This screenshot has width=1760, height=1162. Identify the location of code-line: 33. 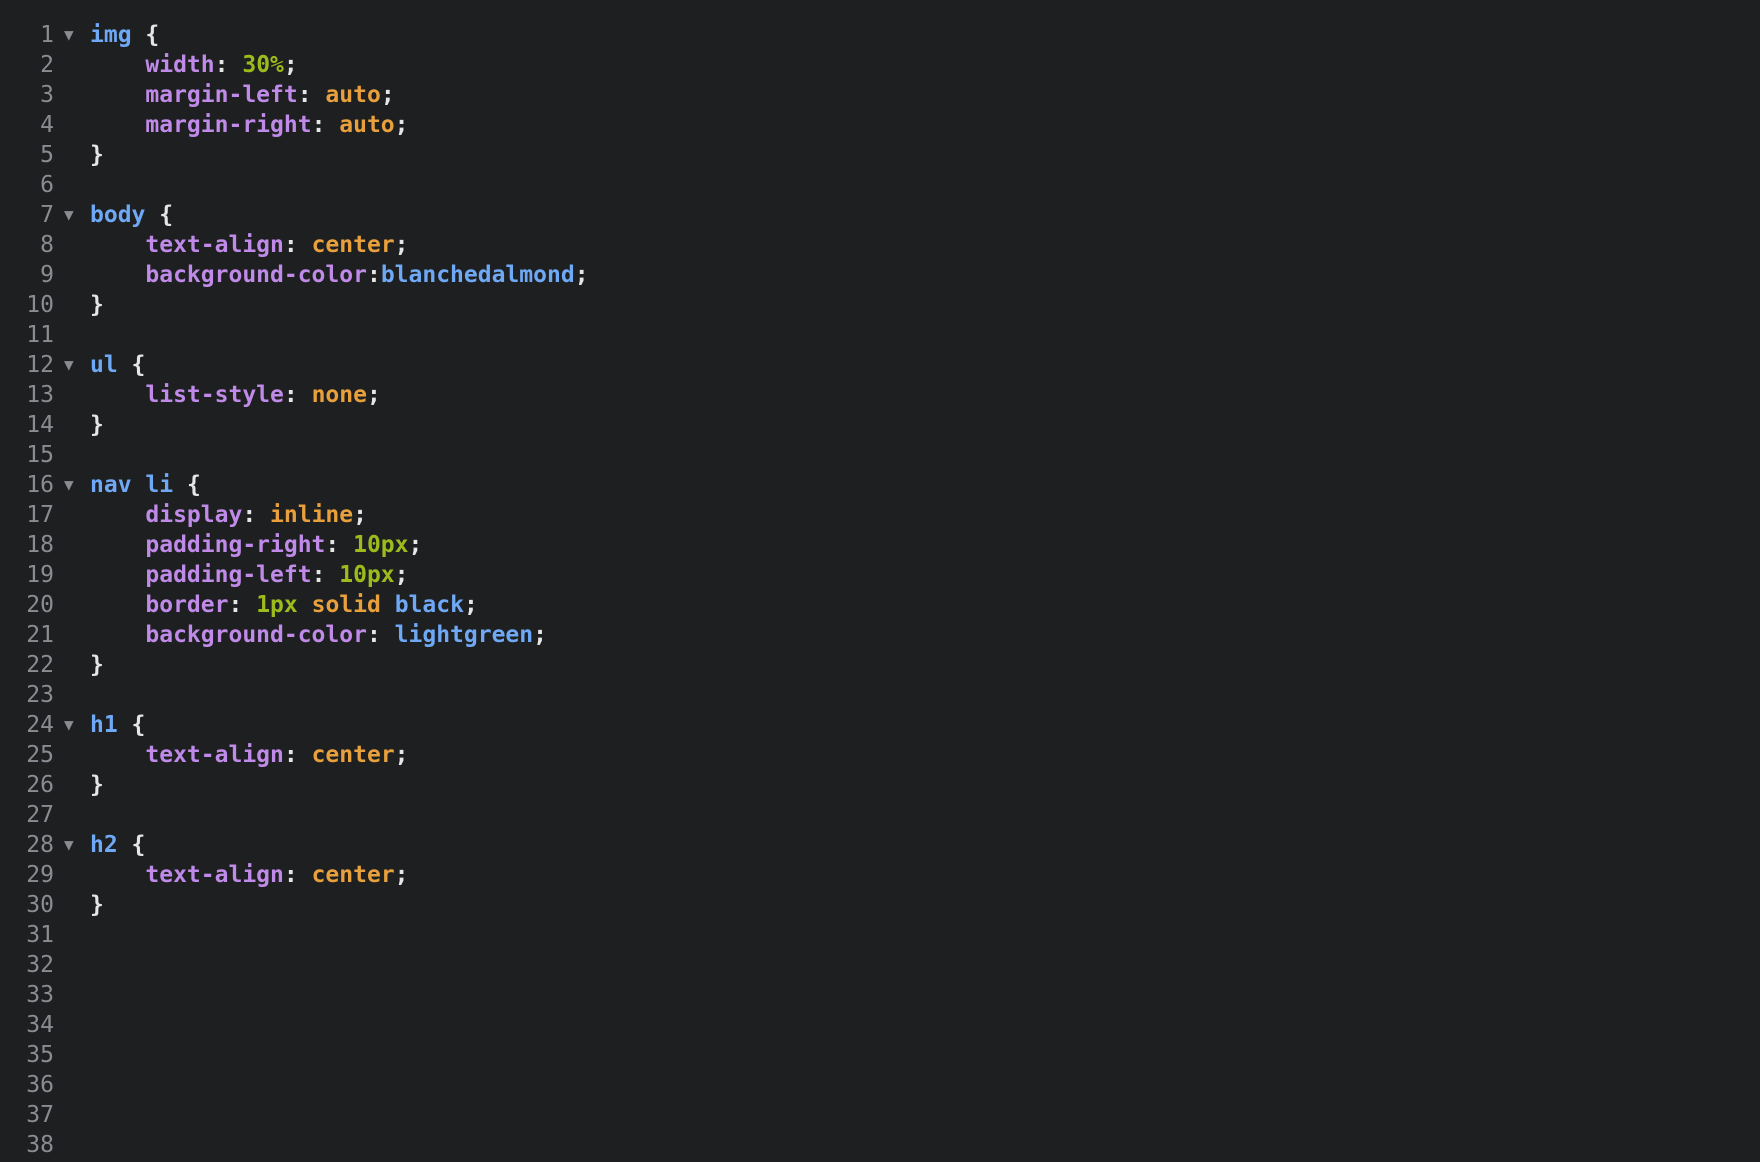
(880, 995).